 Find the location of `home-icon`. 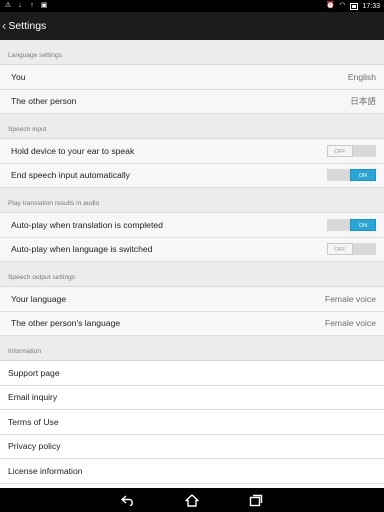

home-icon is located at coordinates (192, 500).